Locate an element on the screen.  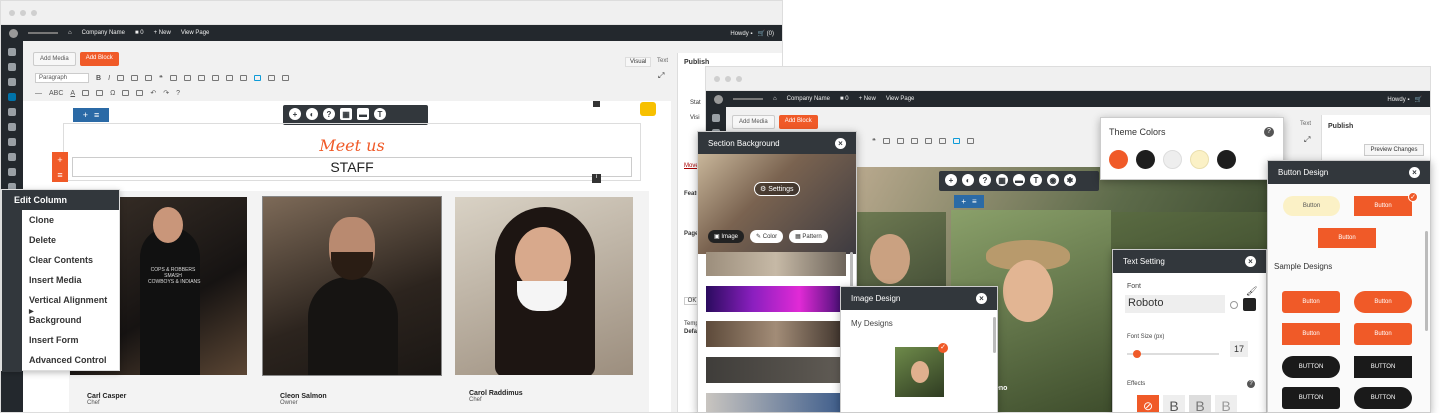
settings-icon: ✱ is located at coordinates (1070, 180).